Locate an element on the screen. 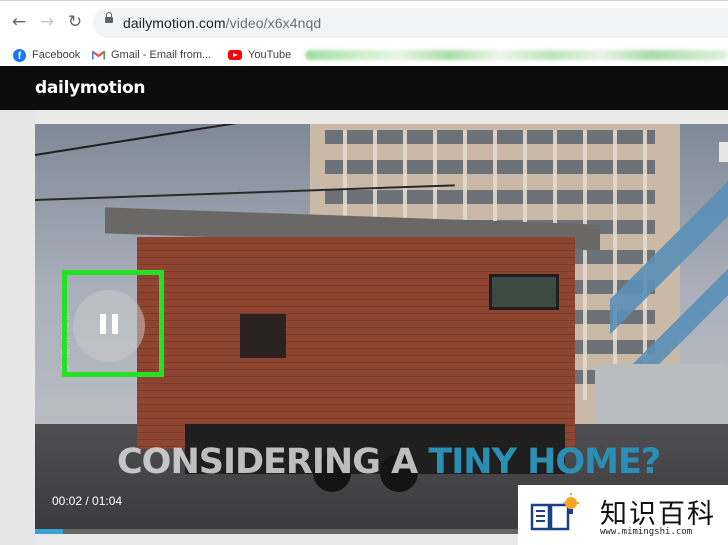 The width and height of the screenshot is (728, 545). forward-arrow-icon: → is located at coordinates (47, 22).